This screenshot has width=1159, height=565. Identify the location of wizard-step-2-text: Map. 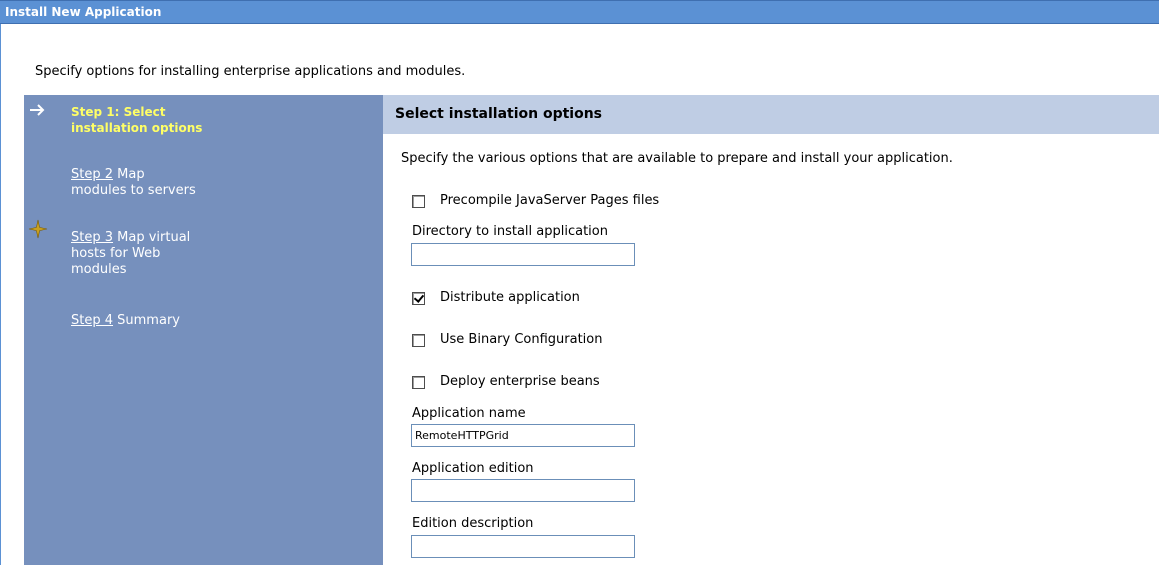
(131, 174).